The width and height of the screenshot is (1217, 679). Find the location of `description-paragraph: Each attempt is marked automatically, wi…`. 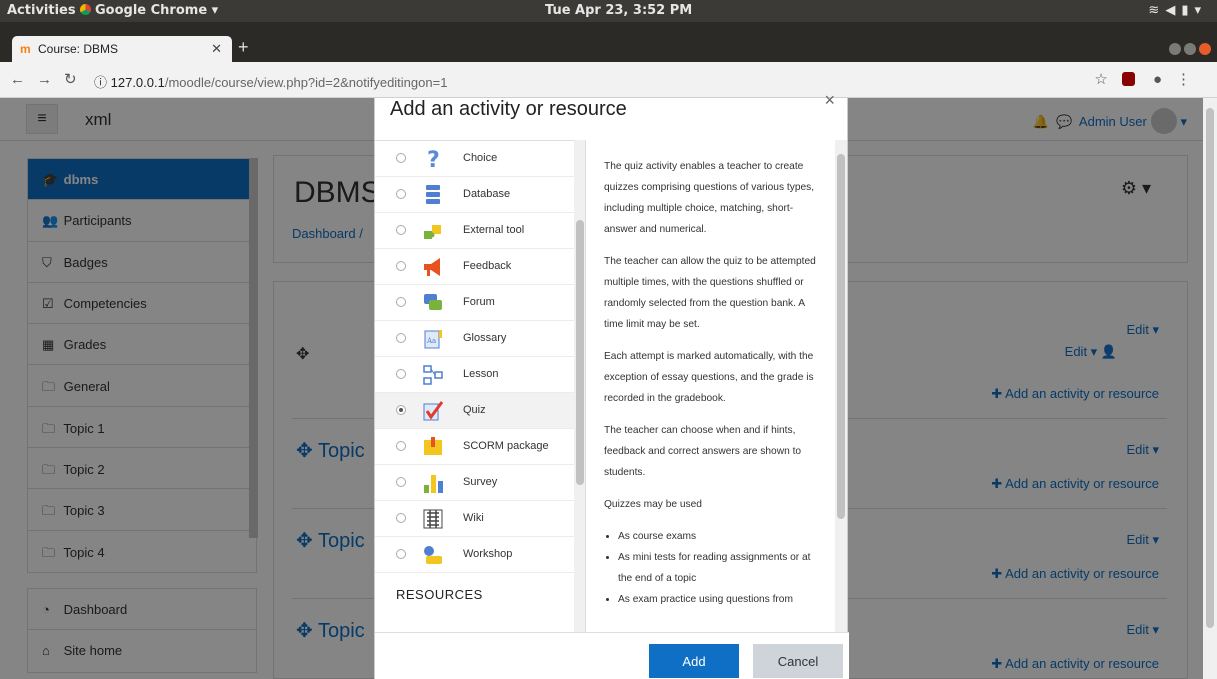

description-paragraph: Each attempt is marked automatically, wi… is located at coordinates (709, 377).